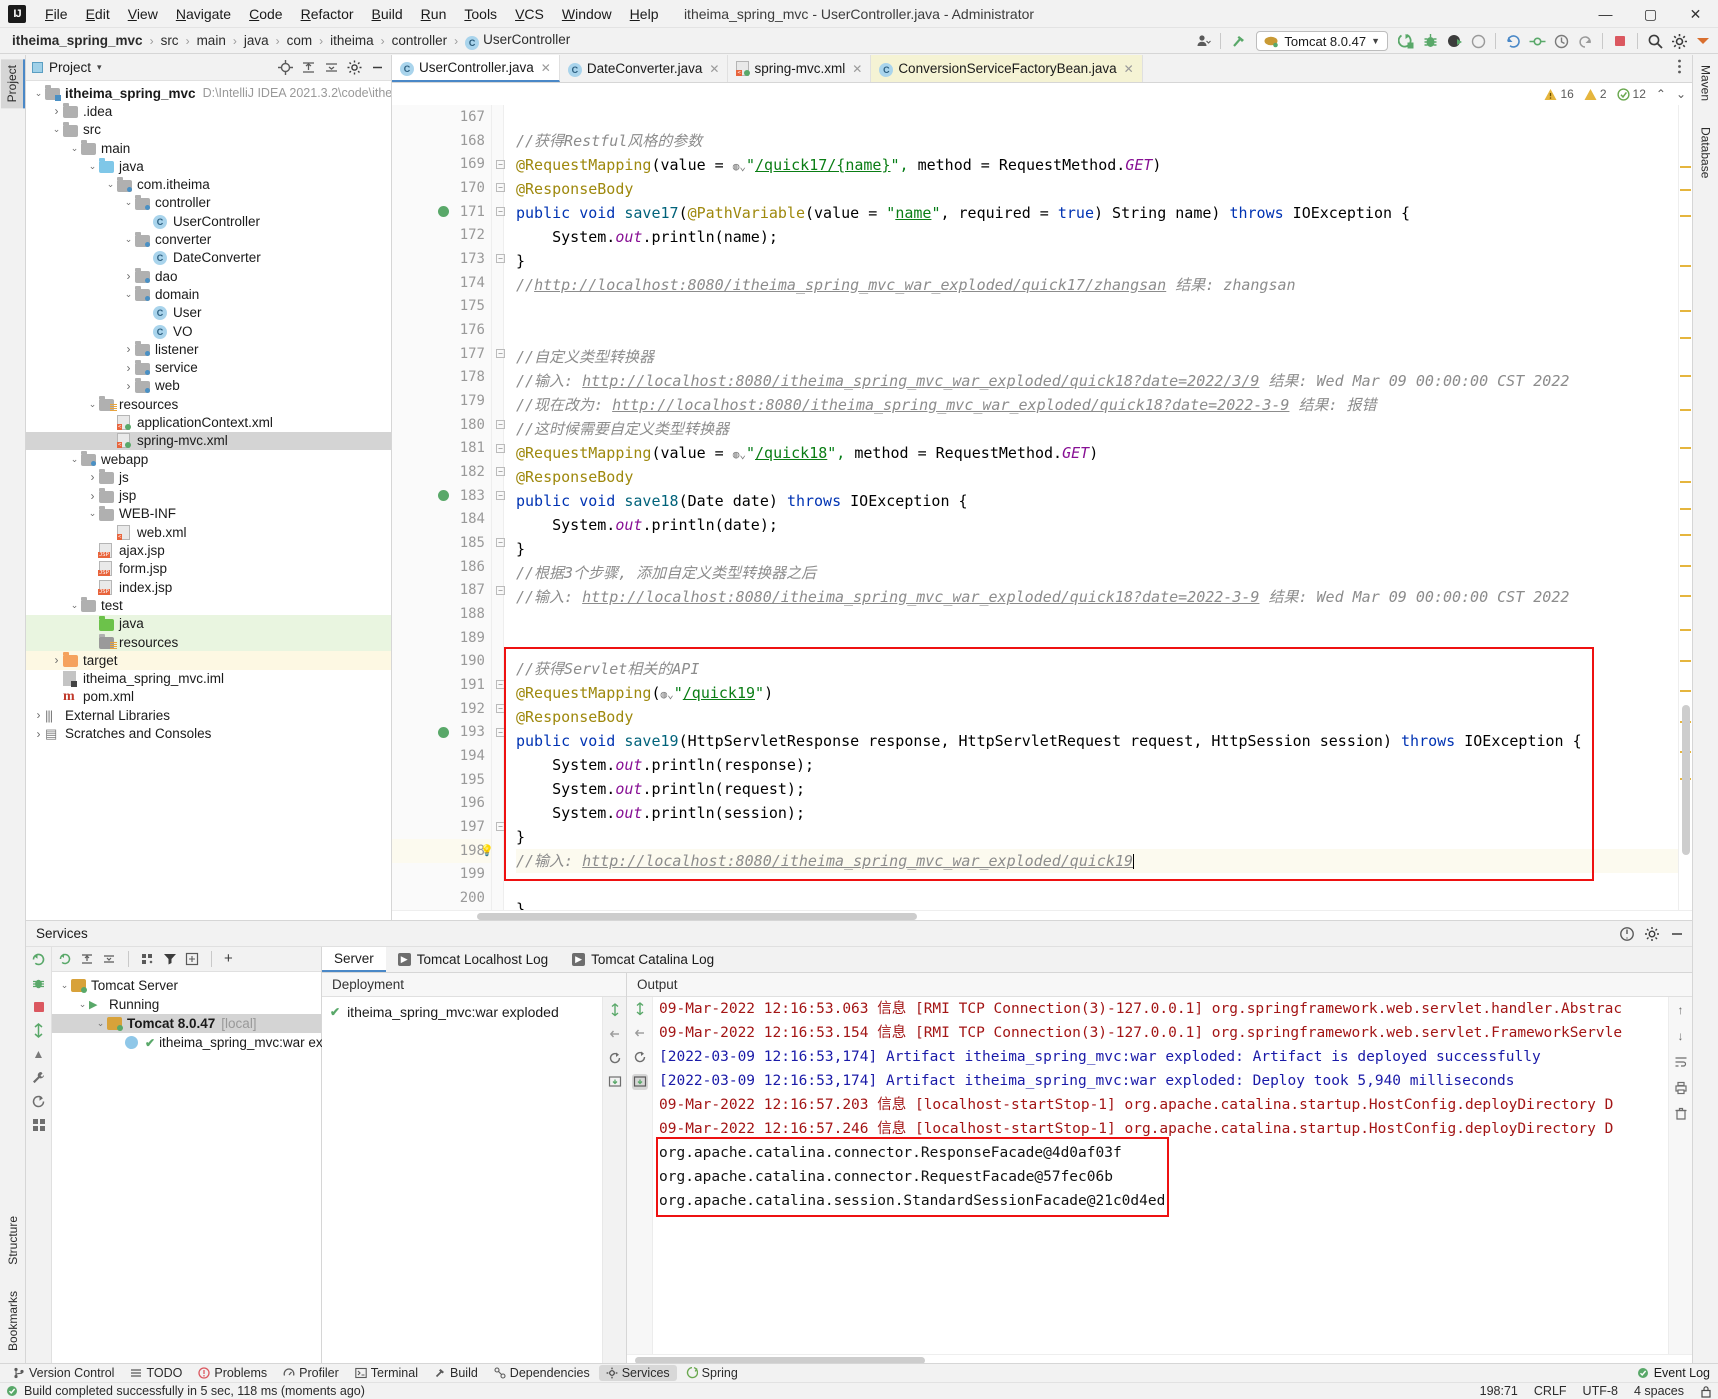 The height and width of the screenshot is (1399, 1718). What do you see at coordinates (1600, 1391) in the screenshot?
I see `file-encoding: UTF-8` at bounding box center [1600, 1391].